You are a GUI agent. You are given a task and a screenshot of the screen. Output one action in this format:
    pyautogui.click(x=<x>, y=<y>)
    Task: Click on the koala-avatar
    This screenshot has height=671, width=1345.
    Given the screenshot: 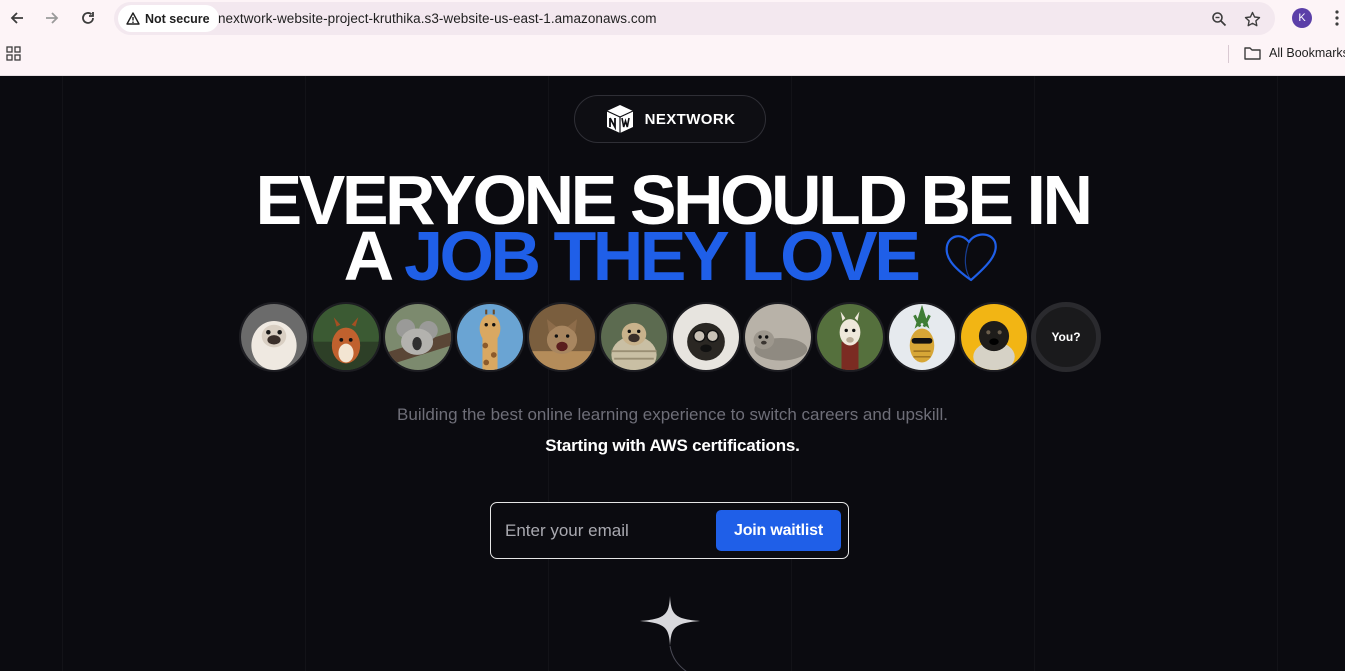 What is the action you would take?
    pyautogui.click(x=418, y=337)
    